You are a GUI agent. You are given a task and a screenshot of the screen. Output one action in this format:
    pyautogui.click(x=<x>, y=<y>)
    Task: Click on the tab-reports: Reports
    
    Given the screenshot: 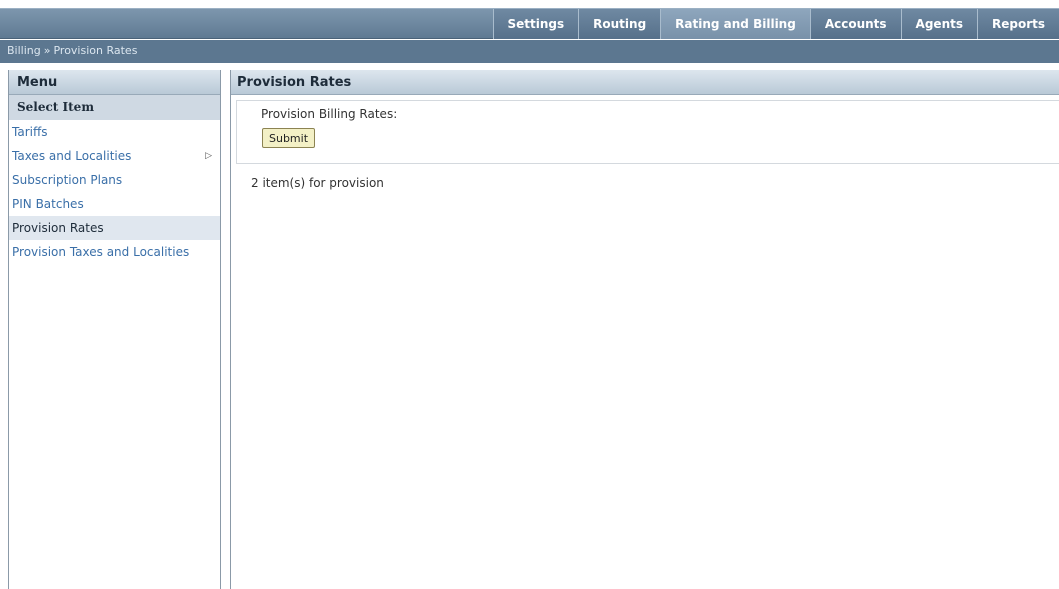 What is the action you would take?
    pyautogui.click(x=1017, y=24)
    